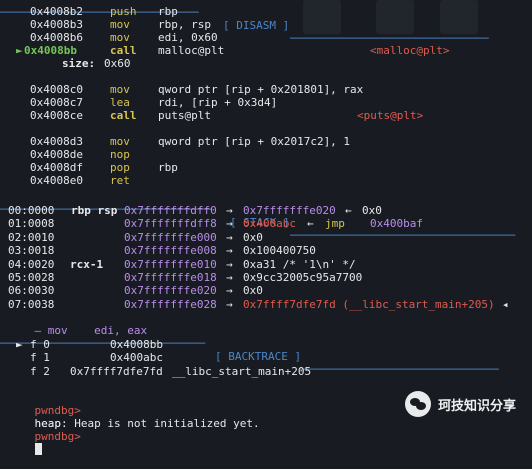 Image resolution: width=532 pixels, height=469 pixels. I want to click on instruction-mnemonic: lea, so click(120, 102).